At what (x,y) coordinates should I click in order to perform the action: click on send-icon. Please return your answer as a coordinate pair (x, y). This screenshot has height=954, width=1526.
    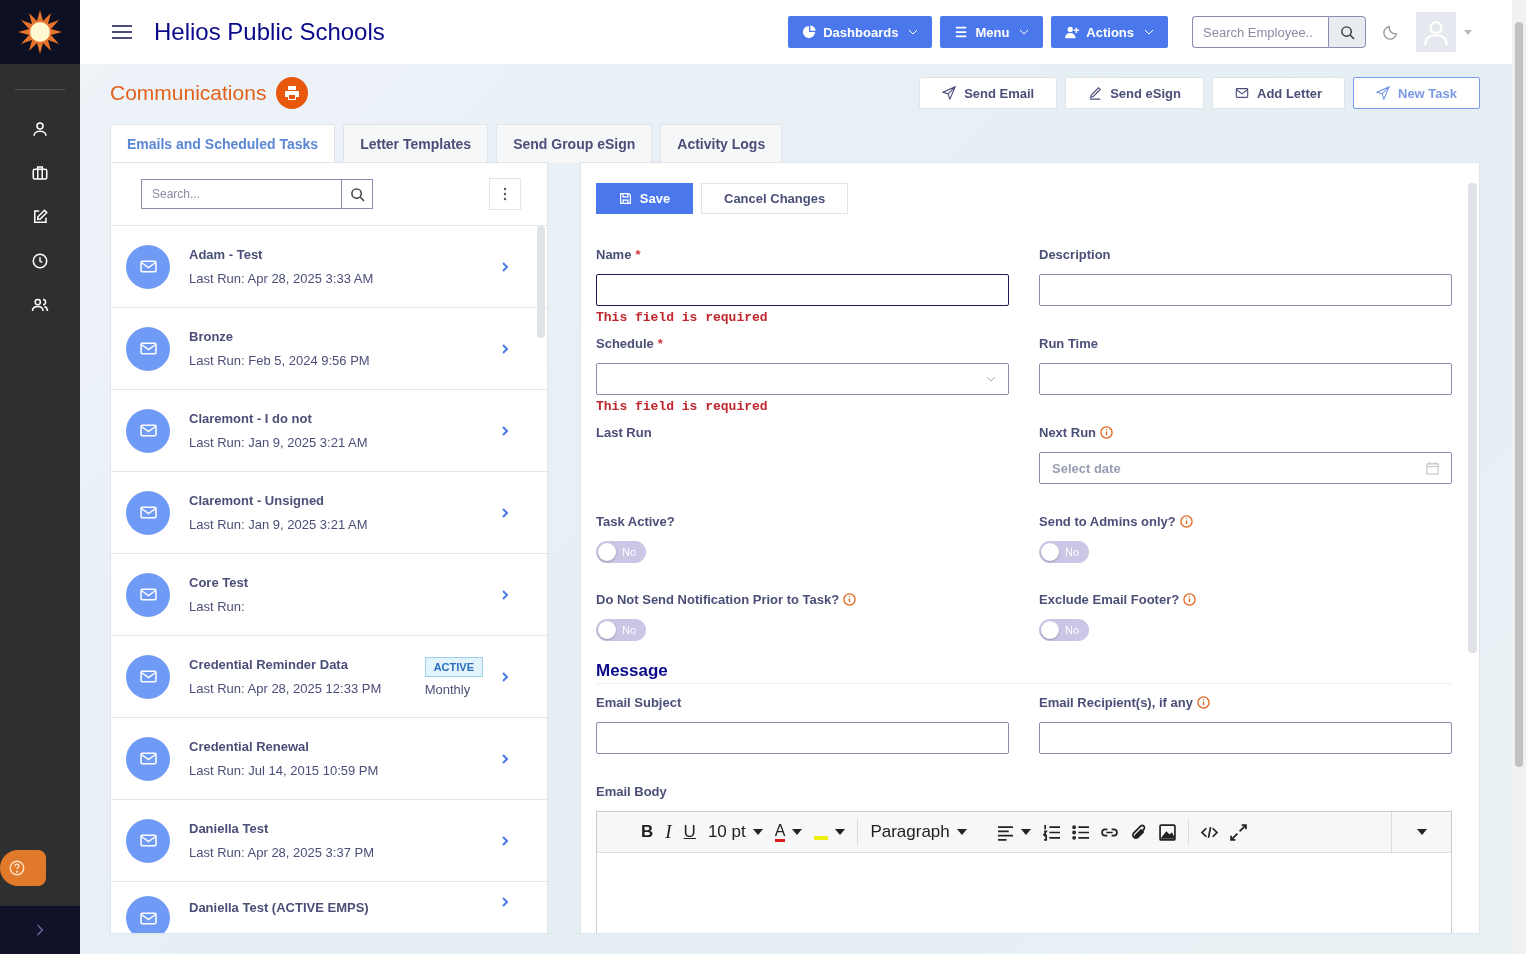
    Looking at the image, I should click on (949, 93).